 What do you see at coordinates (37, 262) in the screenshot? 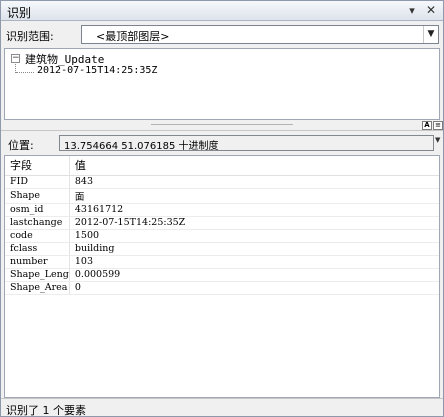
I see `field-name: number` at bounding box center [37, 262].